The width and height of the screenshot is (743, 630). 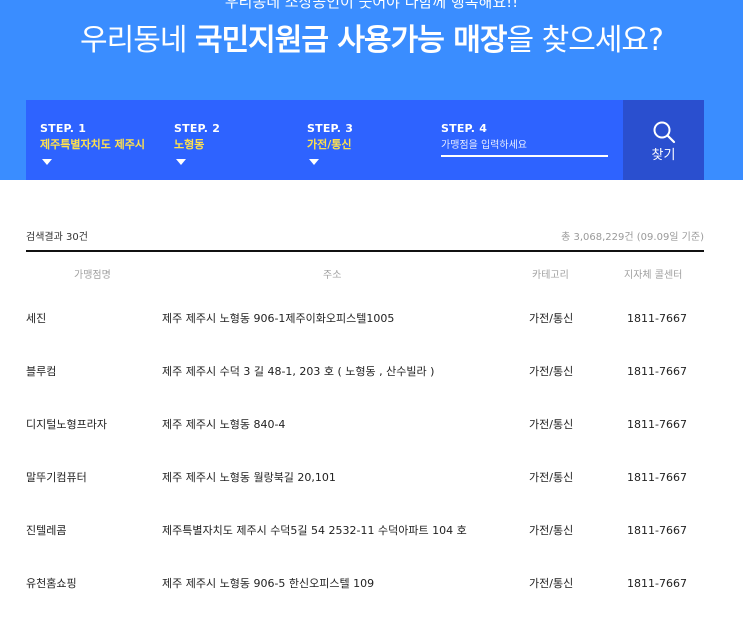 I want to click on header-store-name: 가맹점명, so click(x=92, y=275).